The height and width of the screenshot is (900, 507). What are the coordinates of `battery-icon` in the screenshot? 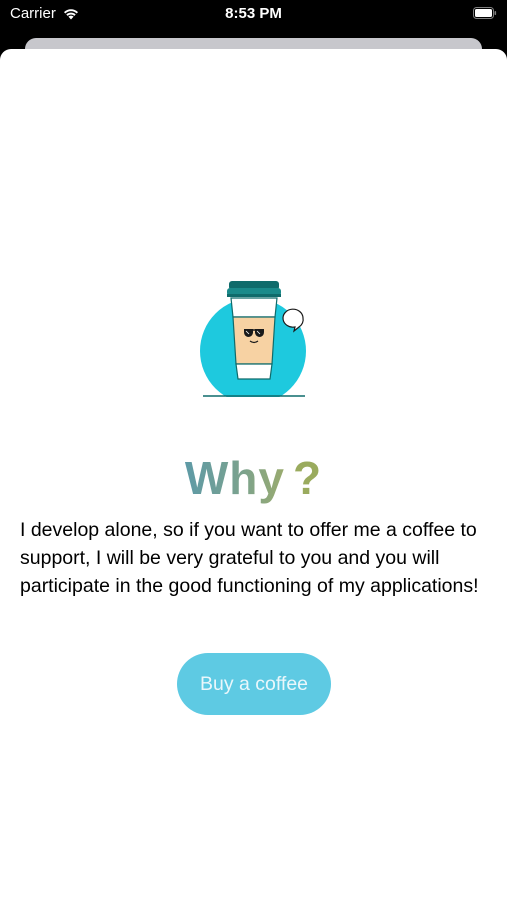 It's located at (485, 13).